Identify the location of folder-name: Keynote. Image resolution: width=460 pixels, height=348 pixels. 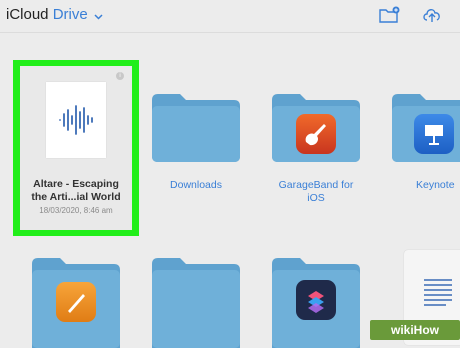
(435, 185).